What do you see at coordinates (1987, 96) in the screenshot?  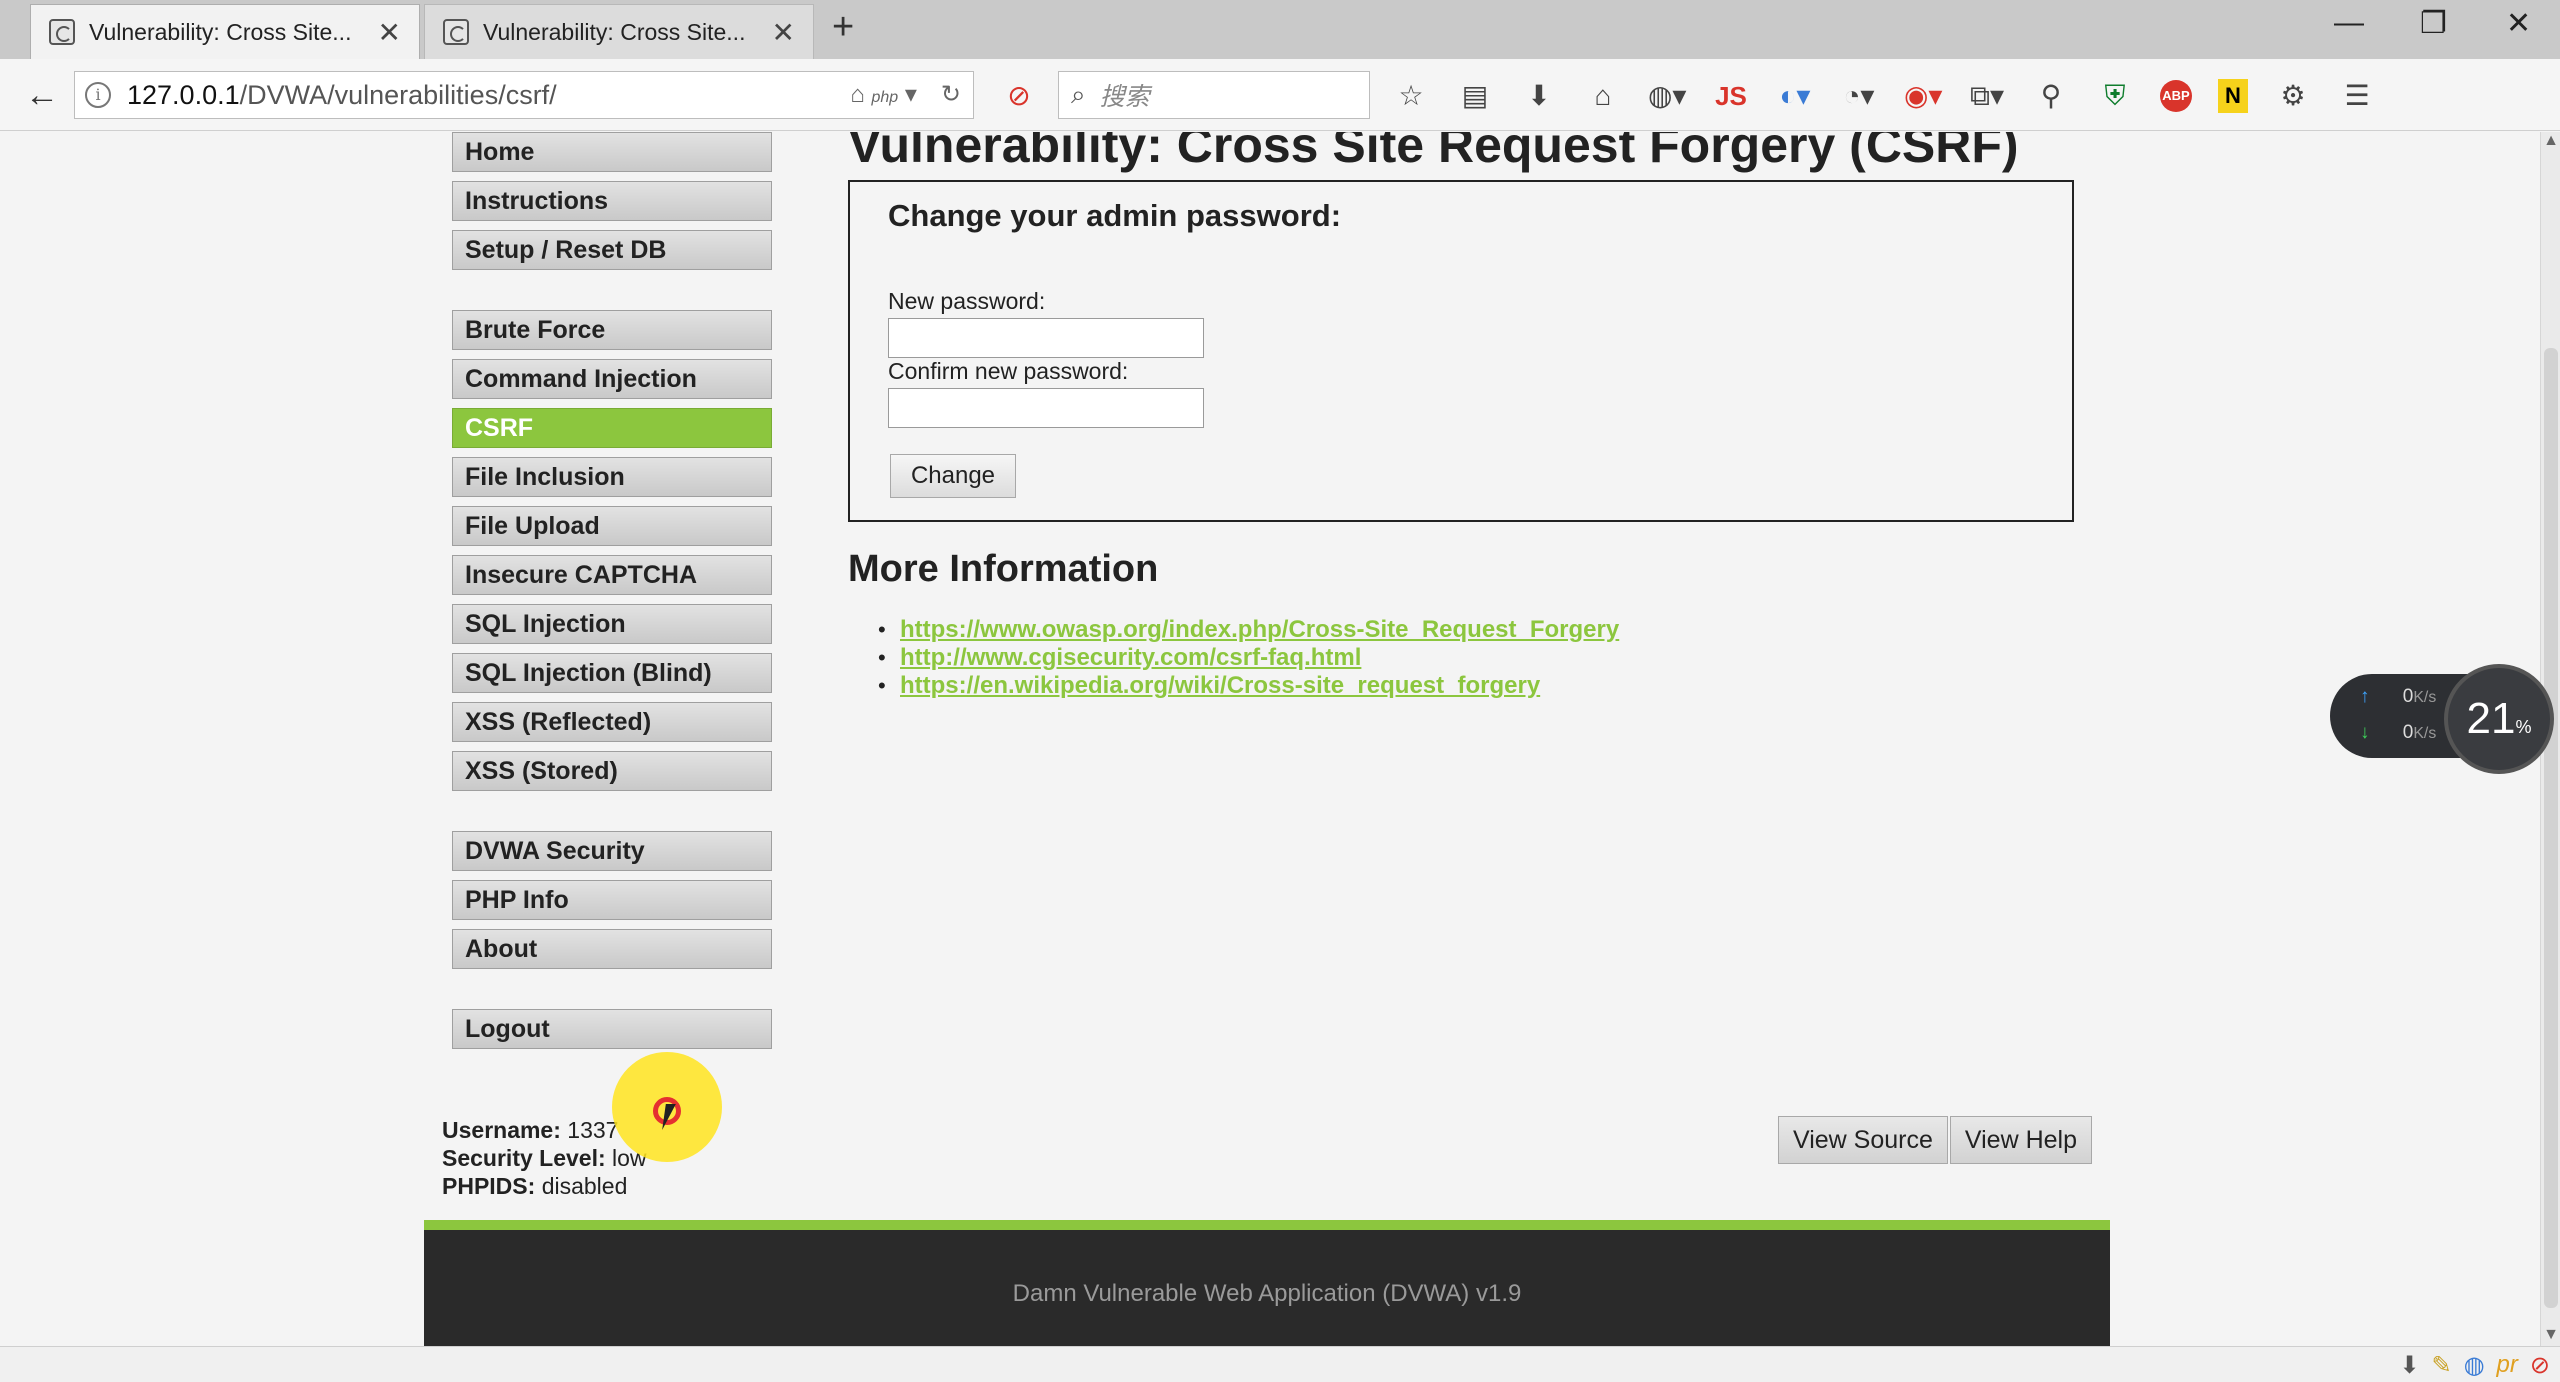 I see `share-icon: ⧉▾` at bounding box center [1987, 96].